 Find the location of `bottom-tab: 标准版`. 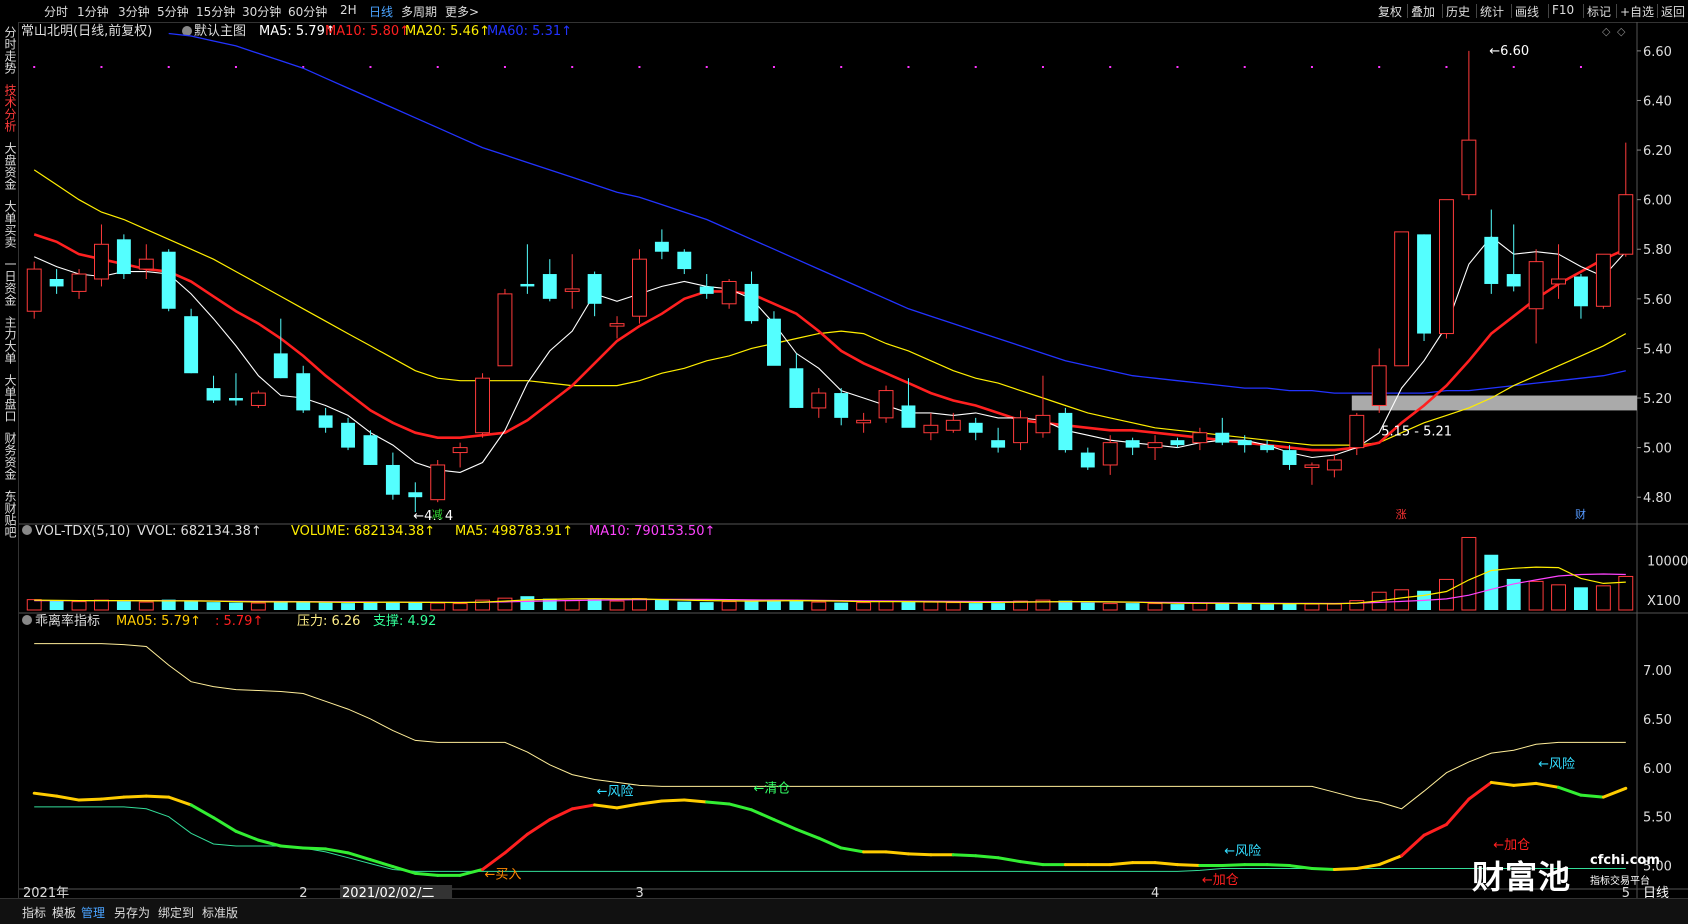

bottom-tab: 标准版 is located at coordinates (220, 912).